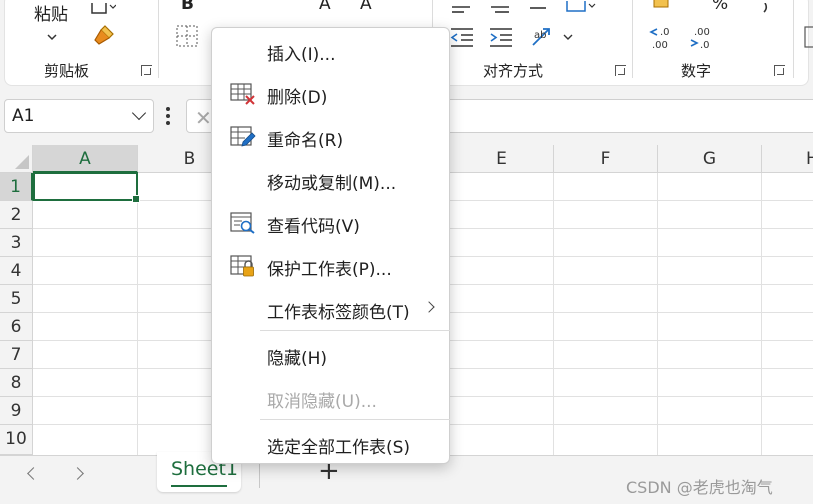  Describe the element at coordinates (146, 70) in the screenshot. I see `clipboard-dialog-launcher-icon` at that location.